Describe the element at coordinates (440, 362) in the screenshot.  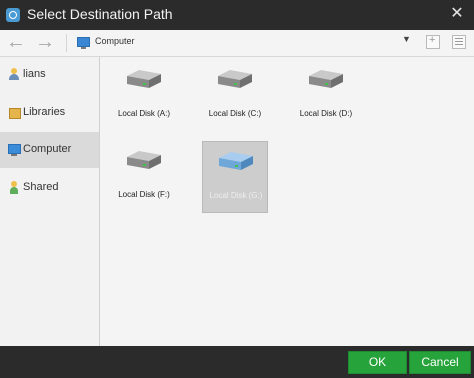
I see `cancel-button: Cancel` at that location.